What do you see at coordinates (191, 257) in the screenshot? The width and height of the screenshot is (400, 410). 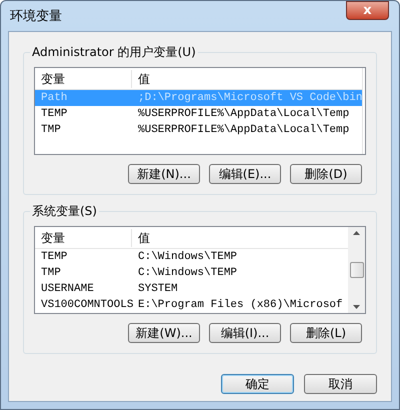 I see `variable-row: TEMP C:\Windows\TEMP` at bounding box center [191, 257].